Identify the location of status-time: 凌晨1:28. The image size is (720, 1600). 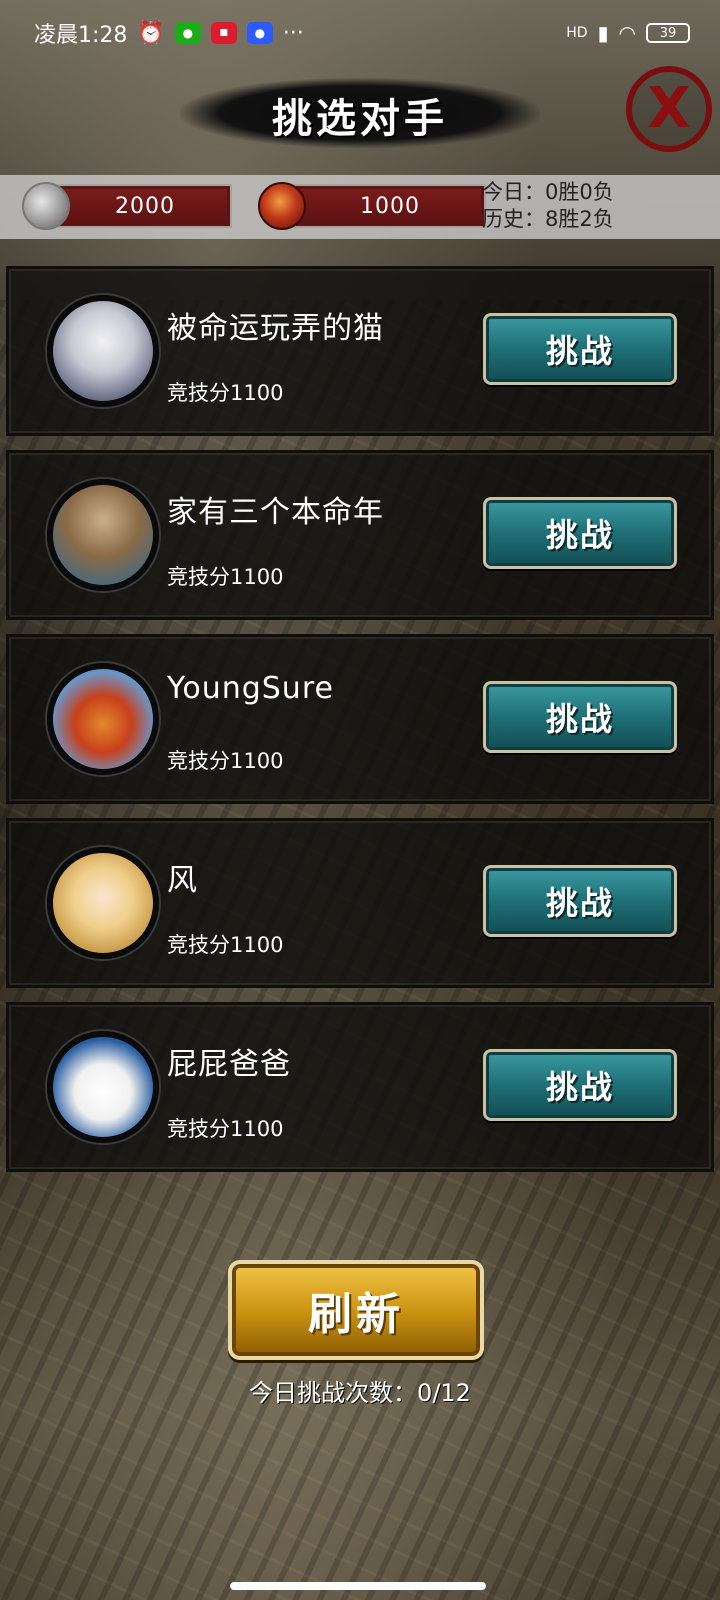
(81, 35).